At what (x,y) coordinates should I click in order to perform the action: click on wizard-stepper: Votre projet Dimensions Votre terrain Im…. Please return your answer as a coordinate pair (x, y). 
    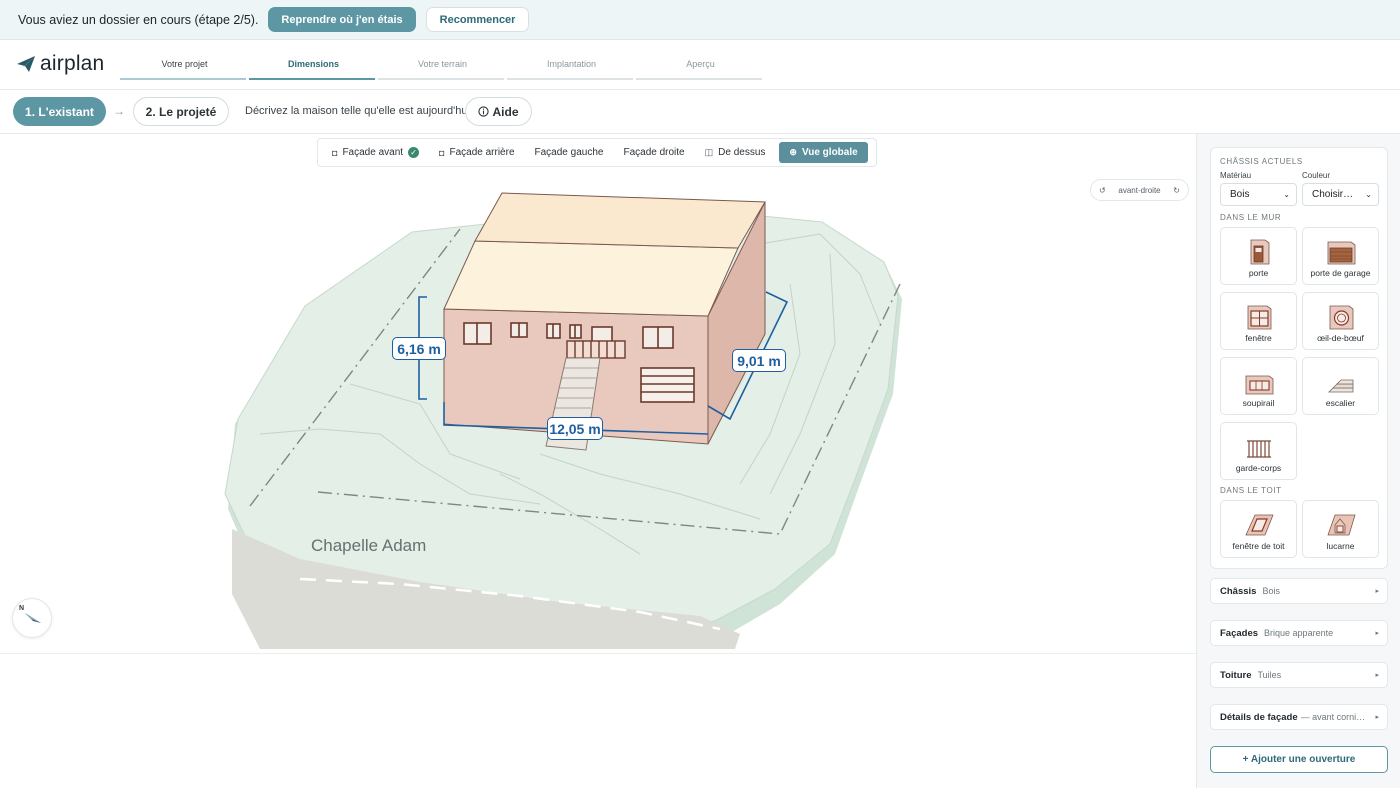
    Looking at the image, I should click on (442, 65).